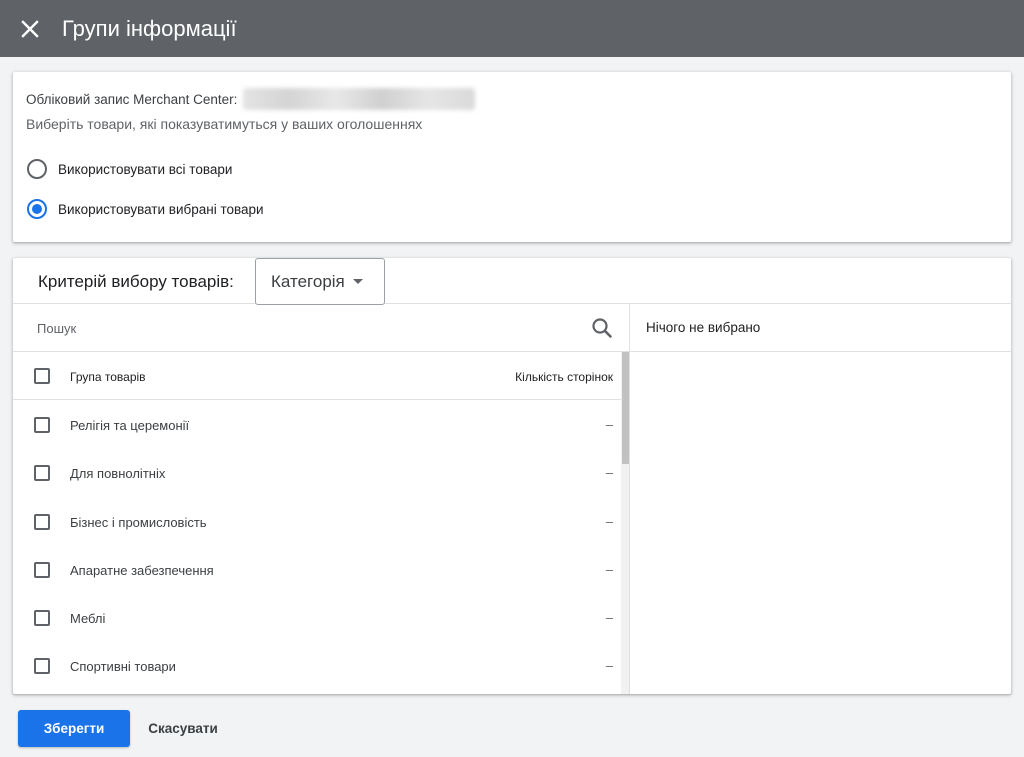 Image resolution: width=1024 pixels, height=757 pixels. I want to click on cancel-button: Скасувати, so click(183, 728).